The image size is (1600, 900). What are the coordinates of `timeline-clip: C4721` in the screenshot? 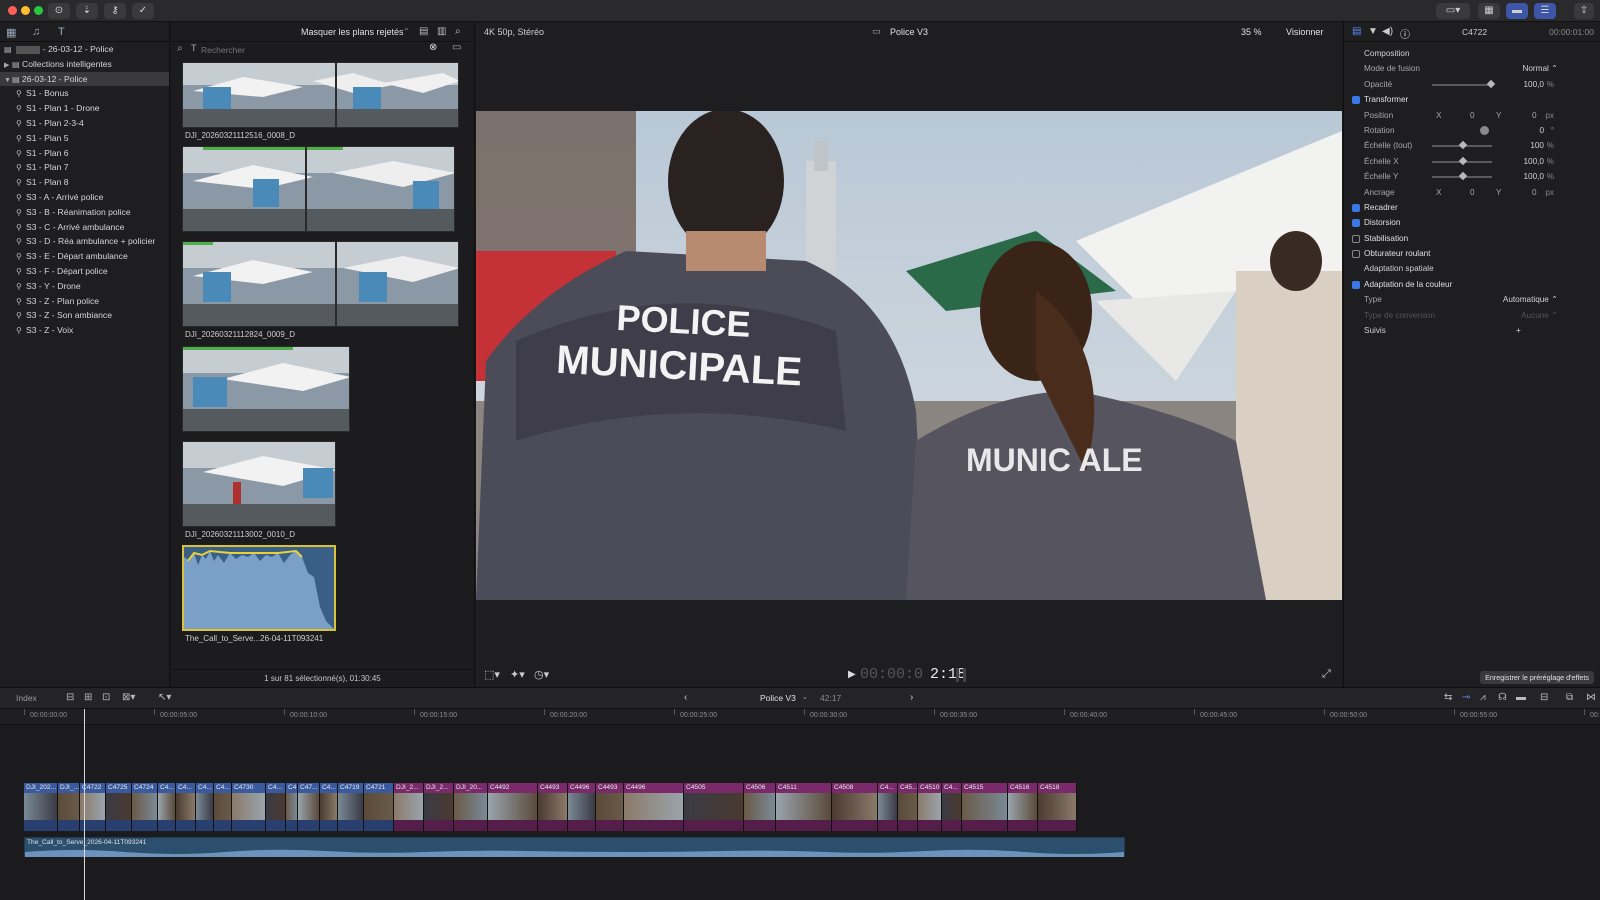 It's located at (379, 807).